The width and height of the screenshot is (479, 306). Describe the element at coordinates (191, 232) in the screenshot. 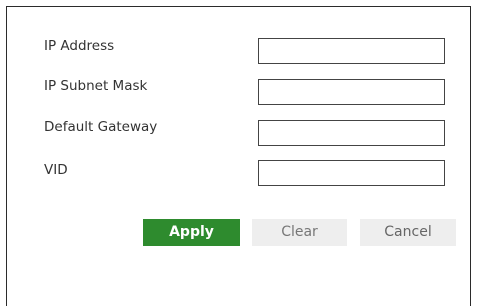

I see `apply-button: Apply` at that location.